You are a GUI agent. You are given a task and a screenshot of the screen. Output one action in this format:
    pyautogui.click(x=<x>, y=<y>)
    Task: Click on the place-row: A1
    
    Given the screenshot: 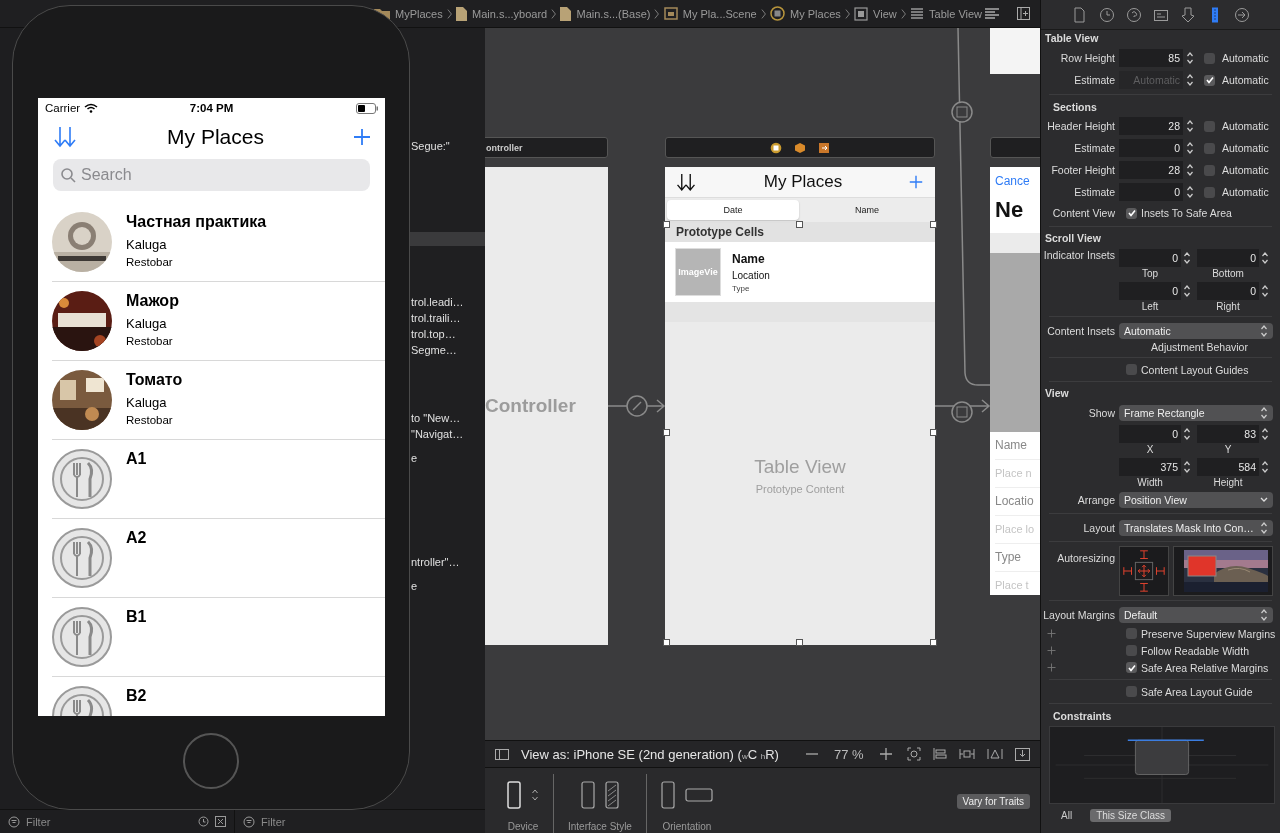 What is the action you would take?
    pyautogui.click(x=211, y=479)
    